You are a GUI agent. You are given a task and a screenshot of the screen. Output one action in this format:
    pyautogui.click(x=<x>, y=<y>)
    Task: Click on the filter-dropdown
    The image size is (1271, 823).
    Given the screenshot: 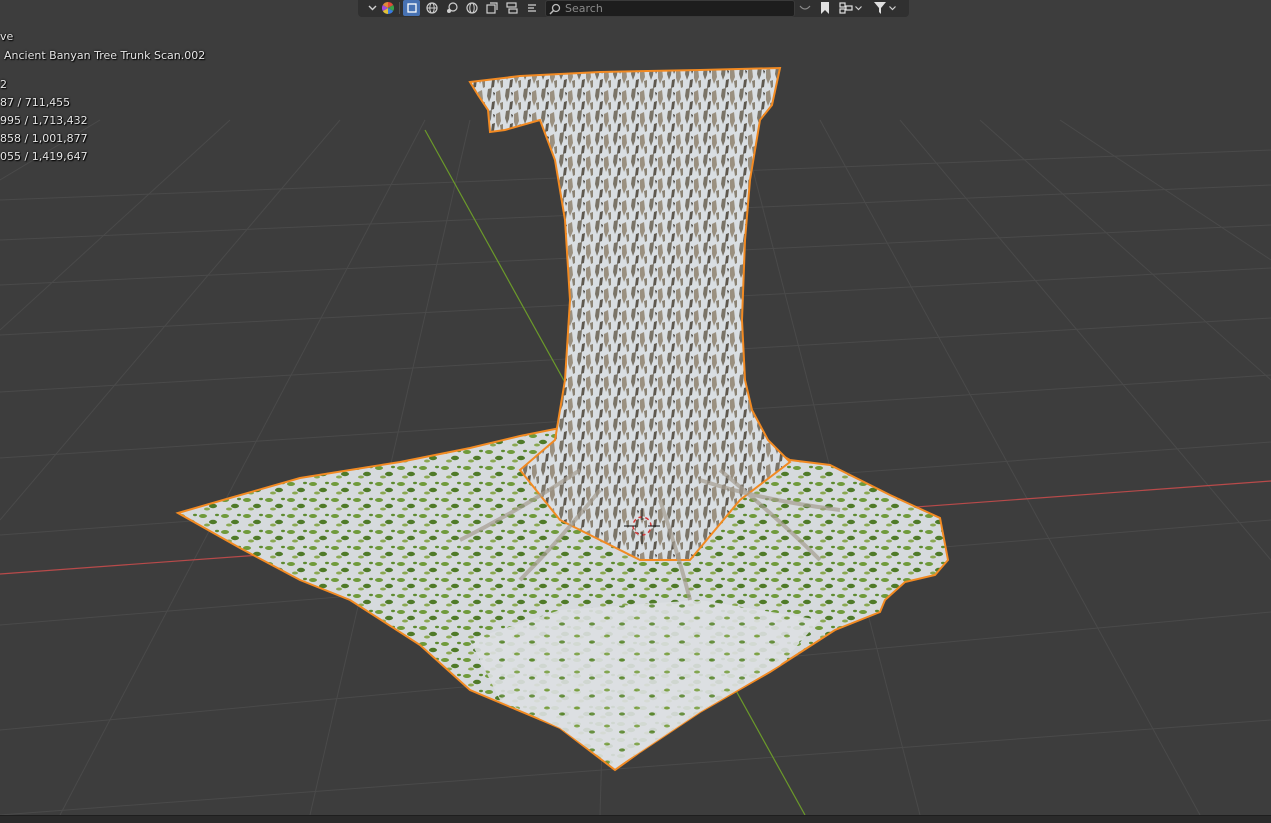 What is the action you would take?
    pyautogui.click(x=885, y=8)
    